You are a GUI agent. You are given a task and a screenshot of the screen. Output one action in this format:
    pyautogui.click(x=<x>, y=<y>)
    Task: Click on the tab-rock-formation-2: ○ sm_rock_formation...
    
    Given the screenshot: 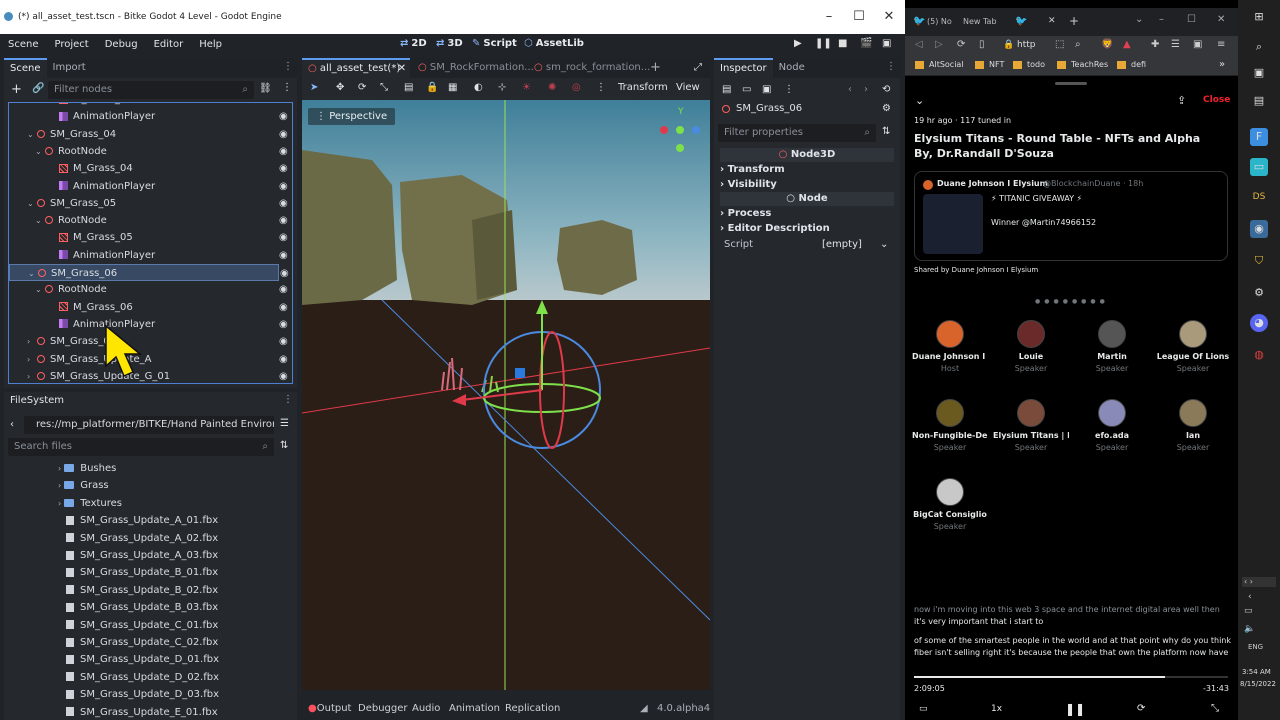 What is the action you would take?
    pyautogui.click(x=592, y=68)
    